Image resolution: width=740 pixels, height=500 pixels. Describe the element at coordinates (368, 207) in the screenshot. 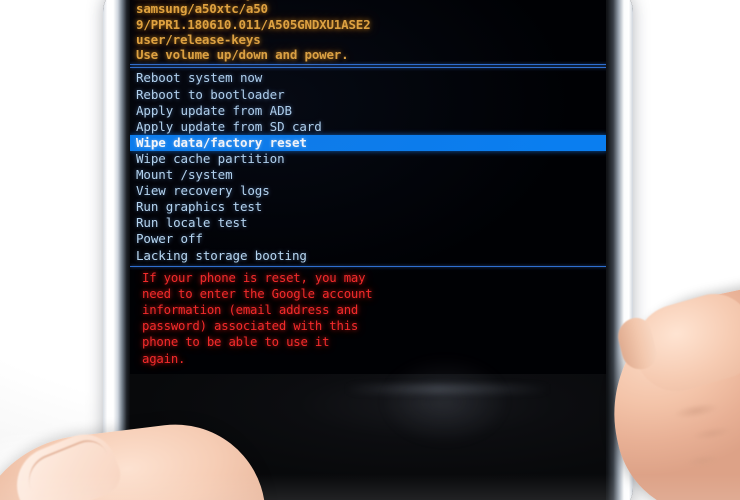

I see `menu-item-run-graphics-test: Run graphics test` at that location.